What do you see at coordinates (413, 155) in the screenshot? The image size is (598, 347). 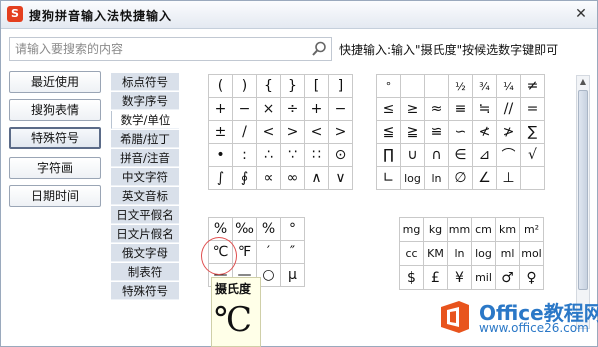 I see `symbol-cell: ∪` at bounding box center [413, 155].